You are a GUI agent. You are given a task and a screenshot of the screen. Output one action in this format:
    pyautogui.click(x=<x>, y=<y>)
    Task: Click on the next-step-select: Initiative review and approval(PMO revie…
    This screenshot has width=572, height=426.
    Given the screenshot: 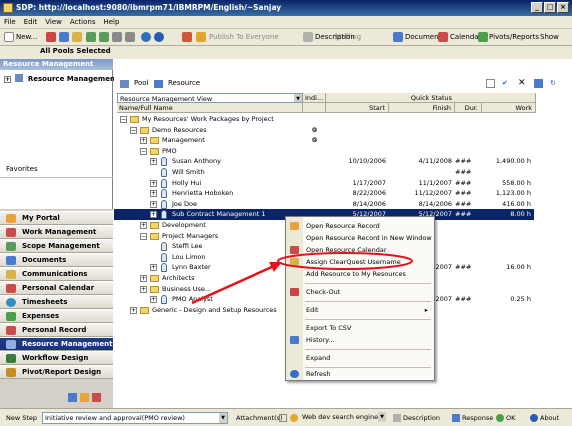 What is the action you would take?
    pyautogui.click(x=135, y=418)
    